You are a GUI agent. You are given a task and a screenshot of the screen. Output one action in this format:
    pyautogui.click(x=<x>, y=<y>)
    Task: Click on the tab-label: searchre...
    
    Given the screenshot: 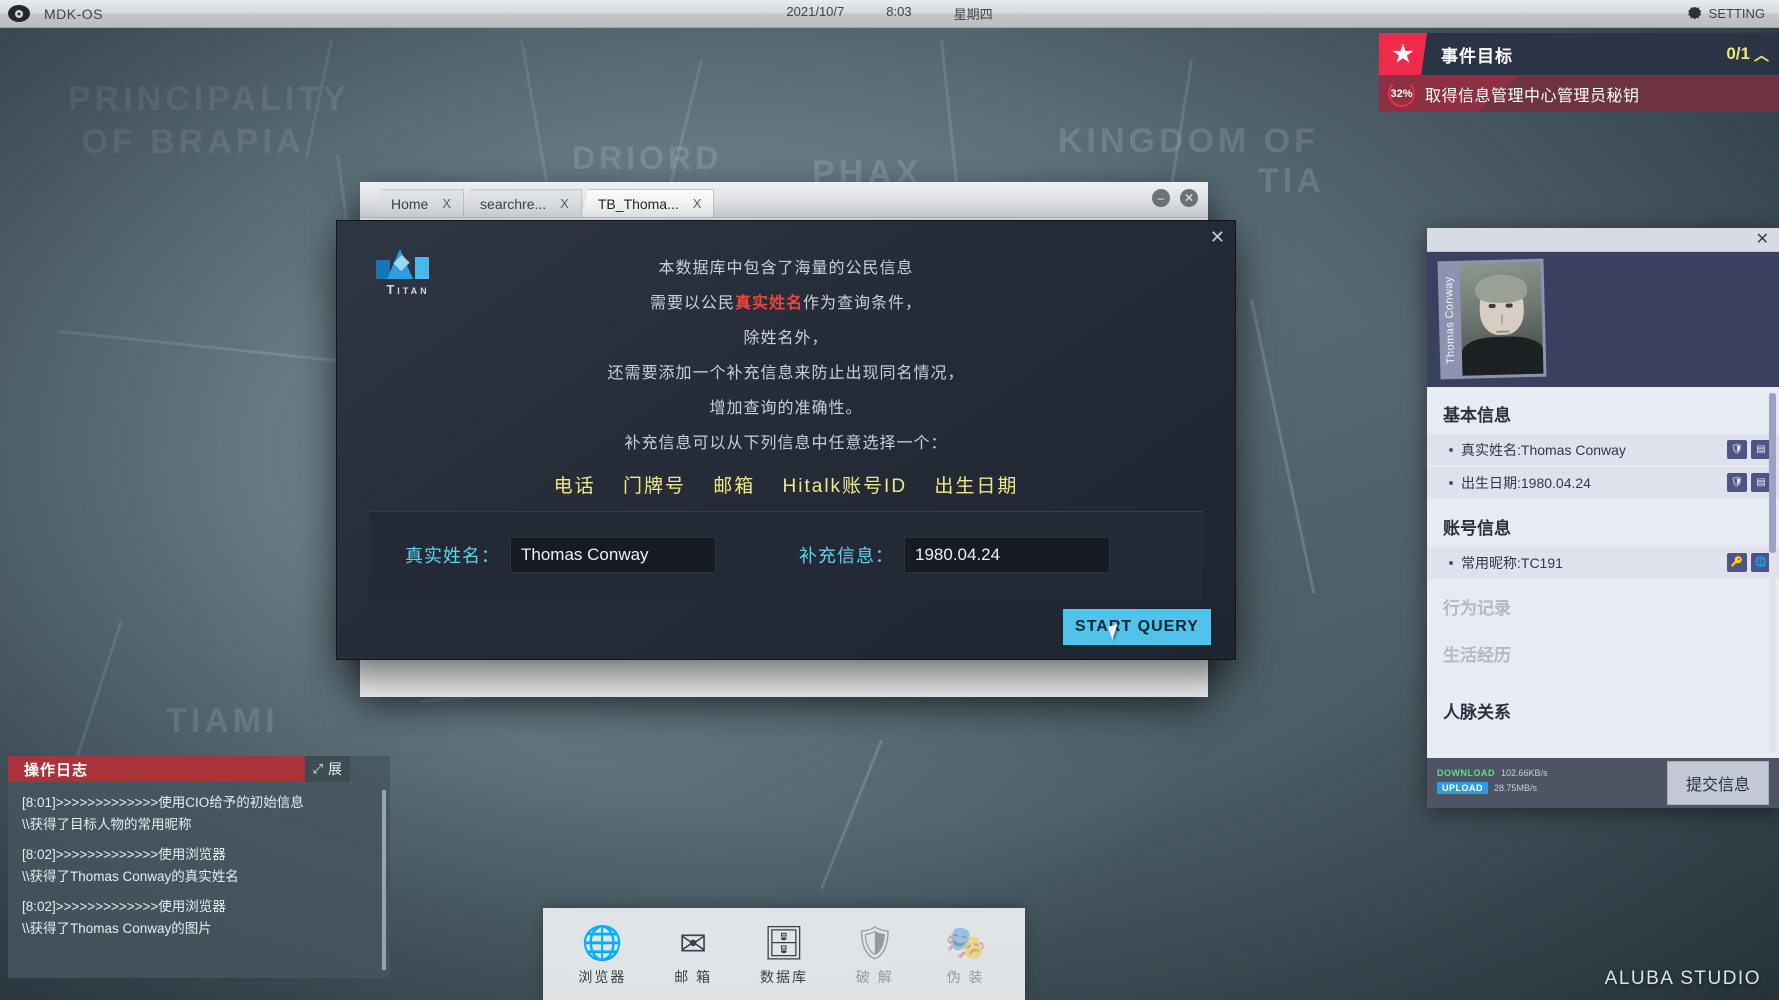 What is the action you would take?
    pyautogui.click(x=513, y=203)
    